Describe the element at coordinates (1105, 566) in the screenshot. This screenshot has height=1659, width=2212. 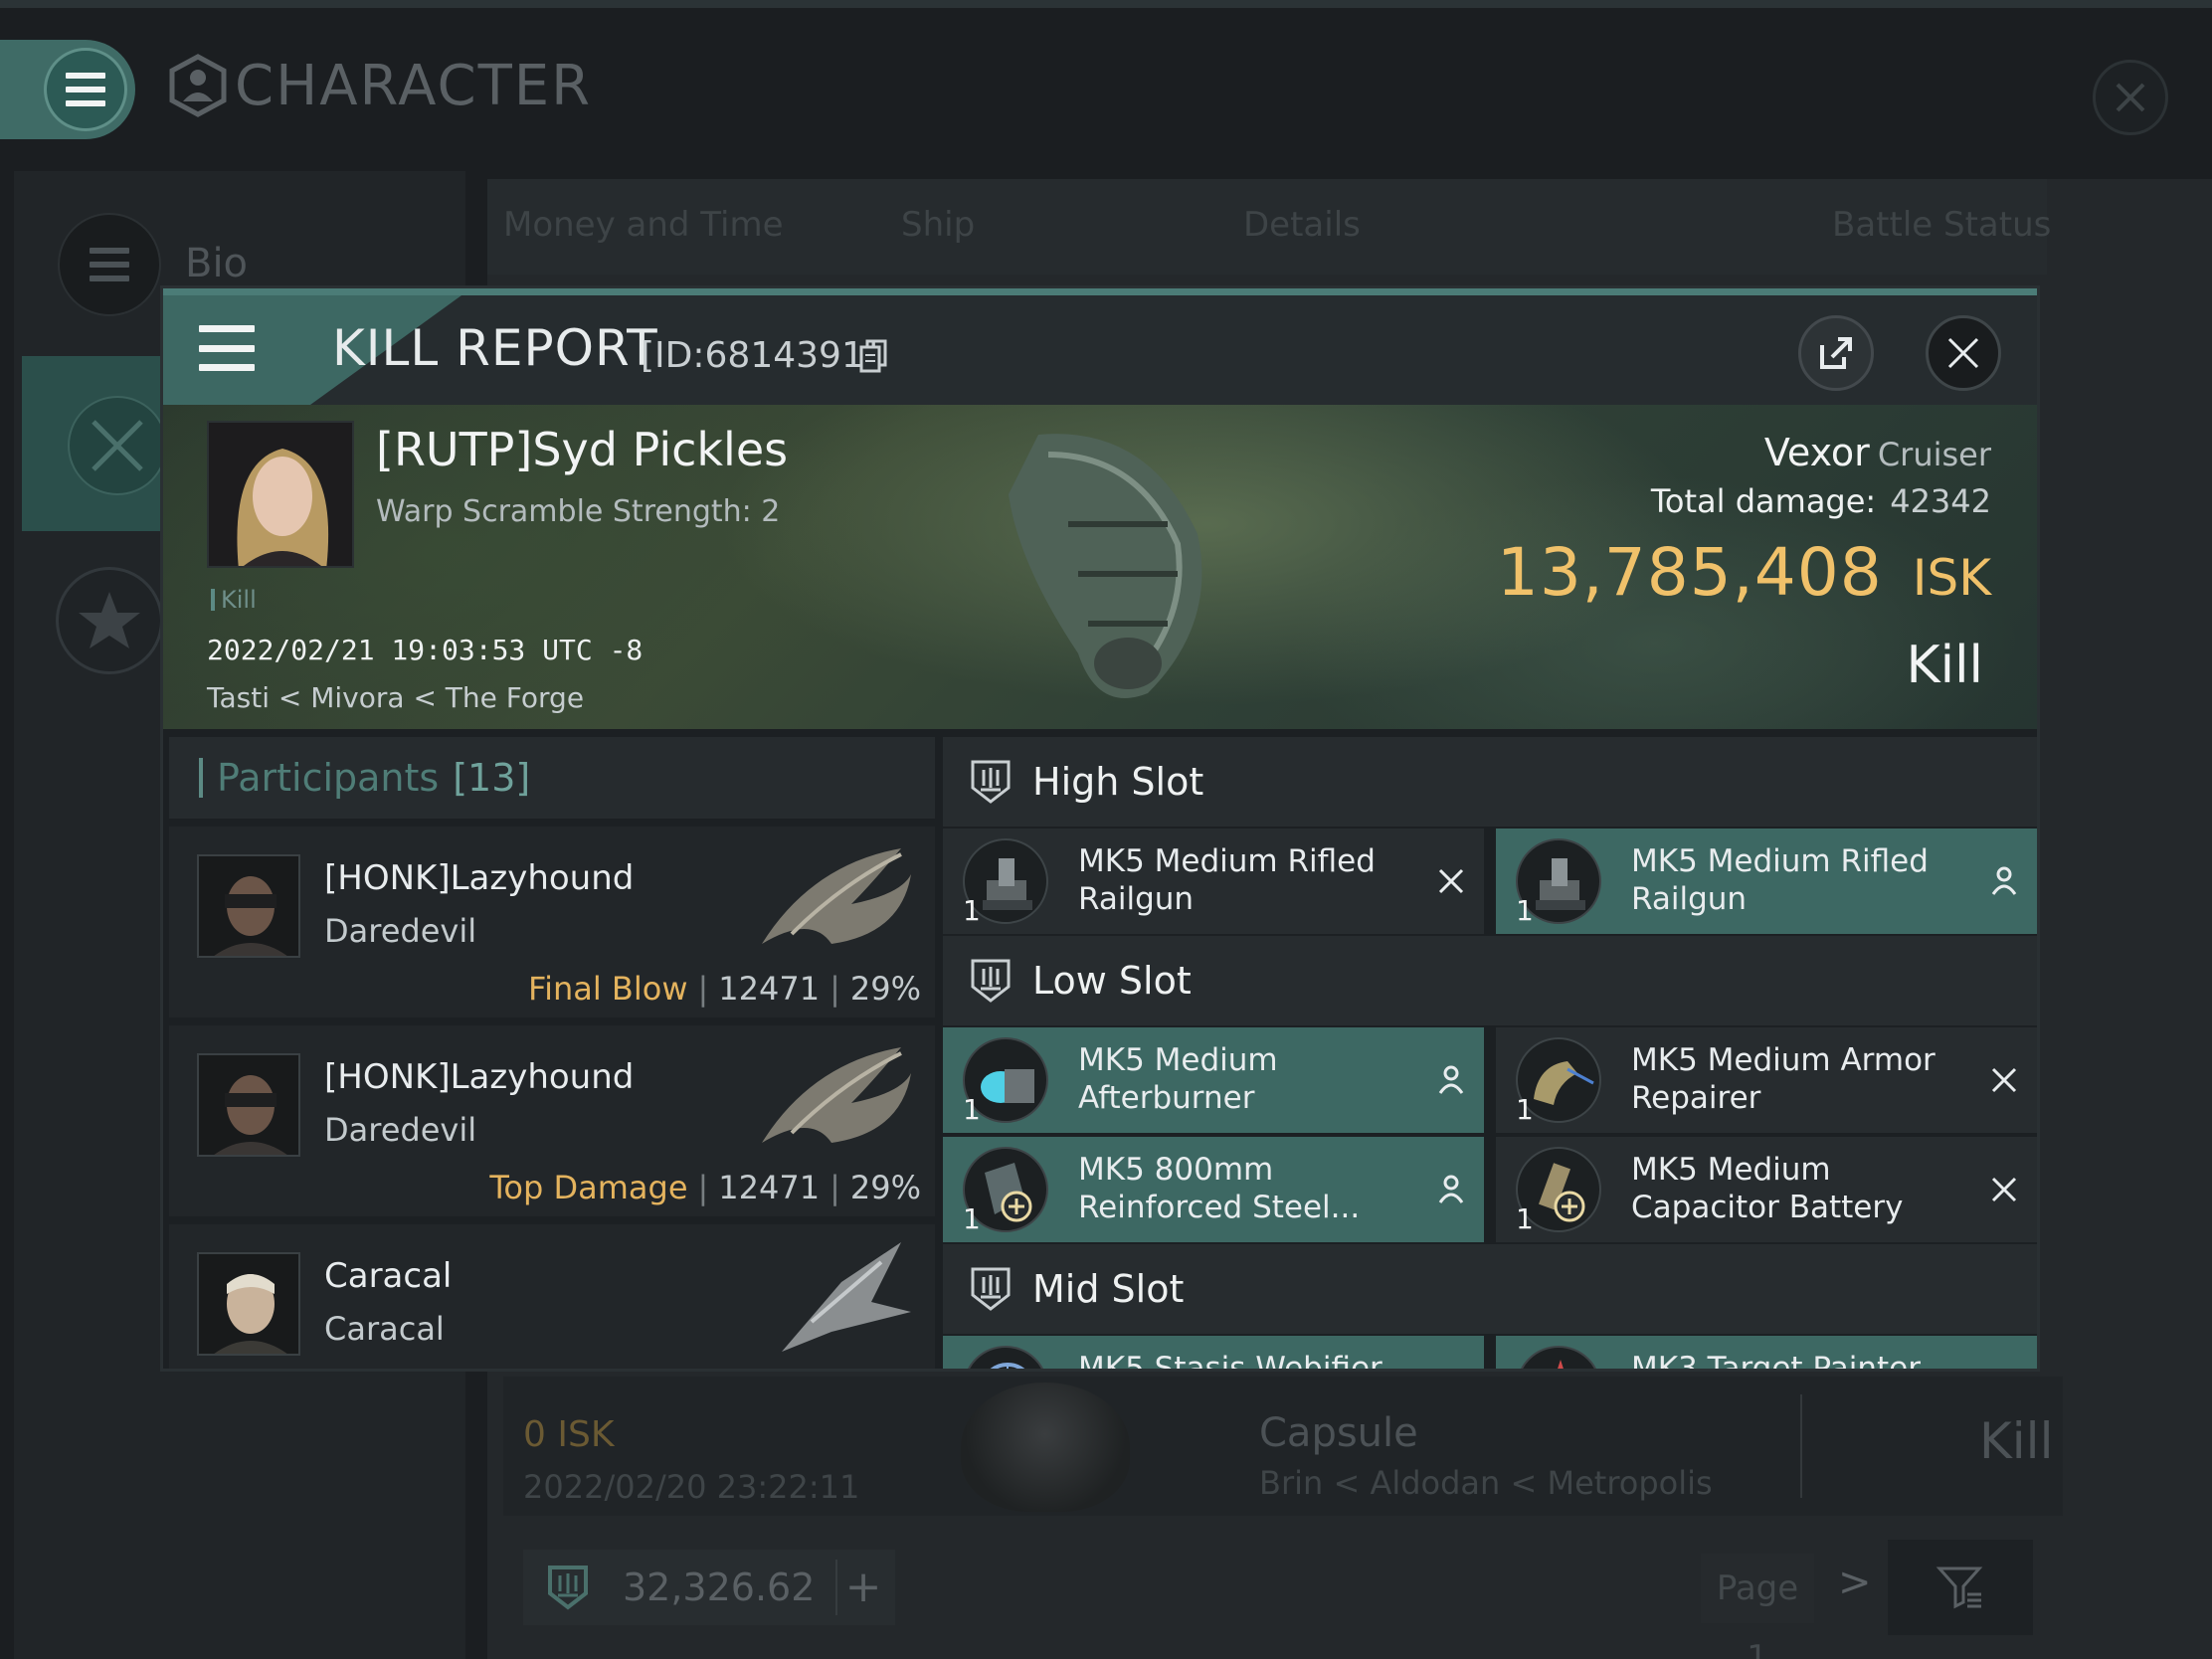
I see `victim-ship-image` at that location.